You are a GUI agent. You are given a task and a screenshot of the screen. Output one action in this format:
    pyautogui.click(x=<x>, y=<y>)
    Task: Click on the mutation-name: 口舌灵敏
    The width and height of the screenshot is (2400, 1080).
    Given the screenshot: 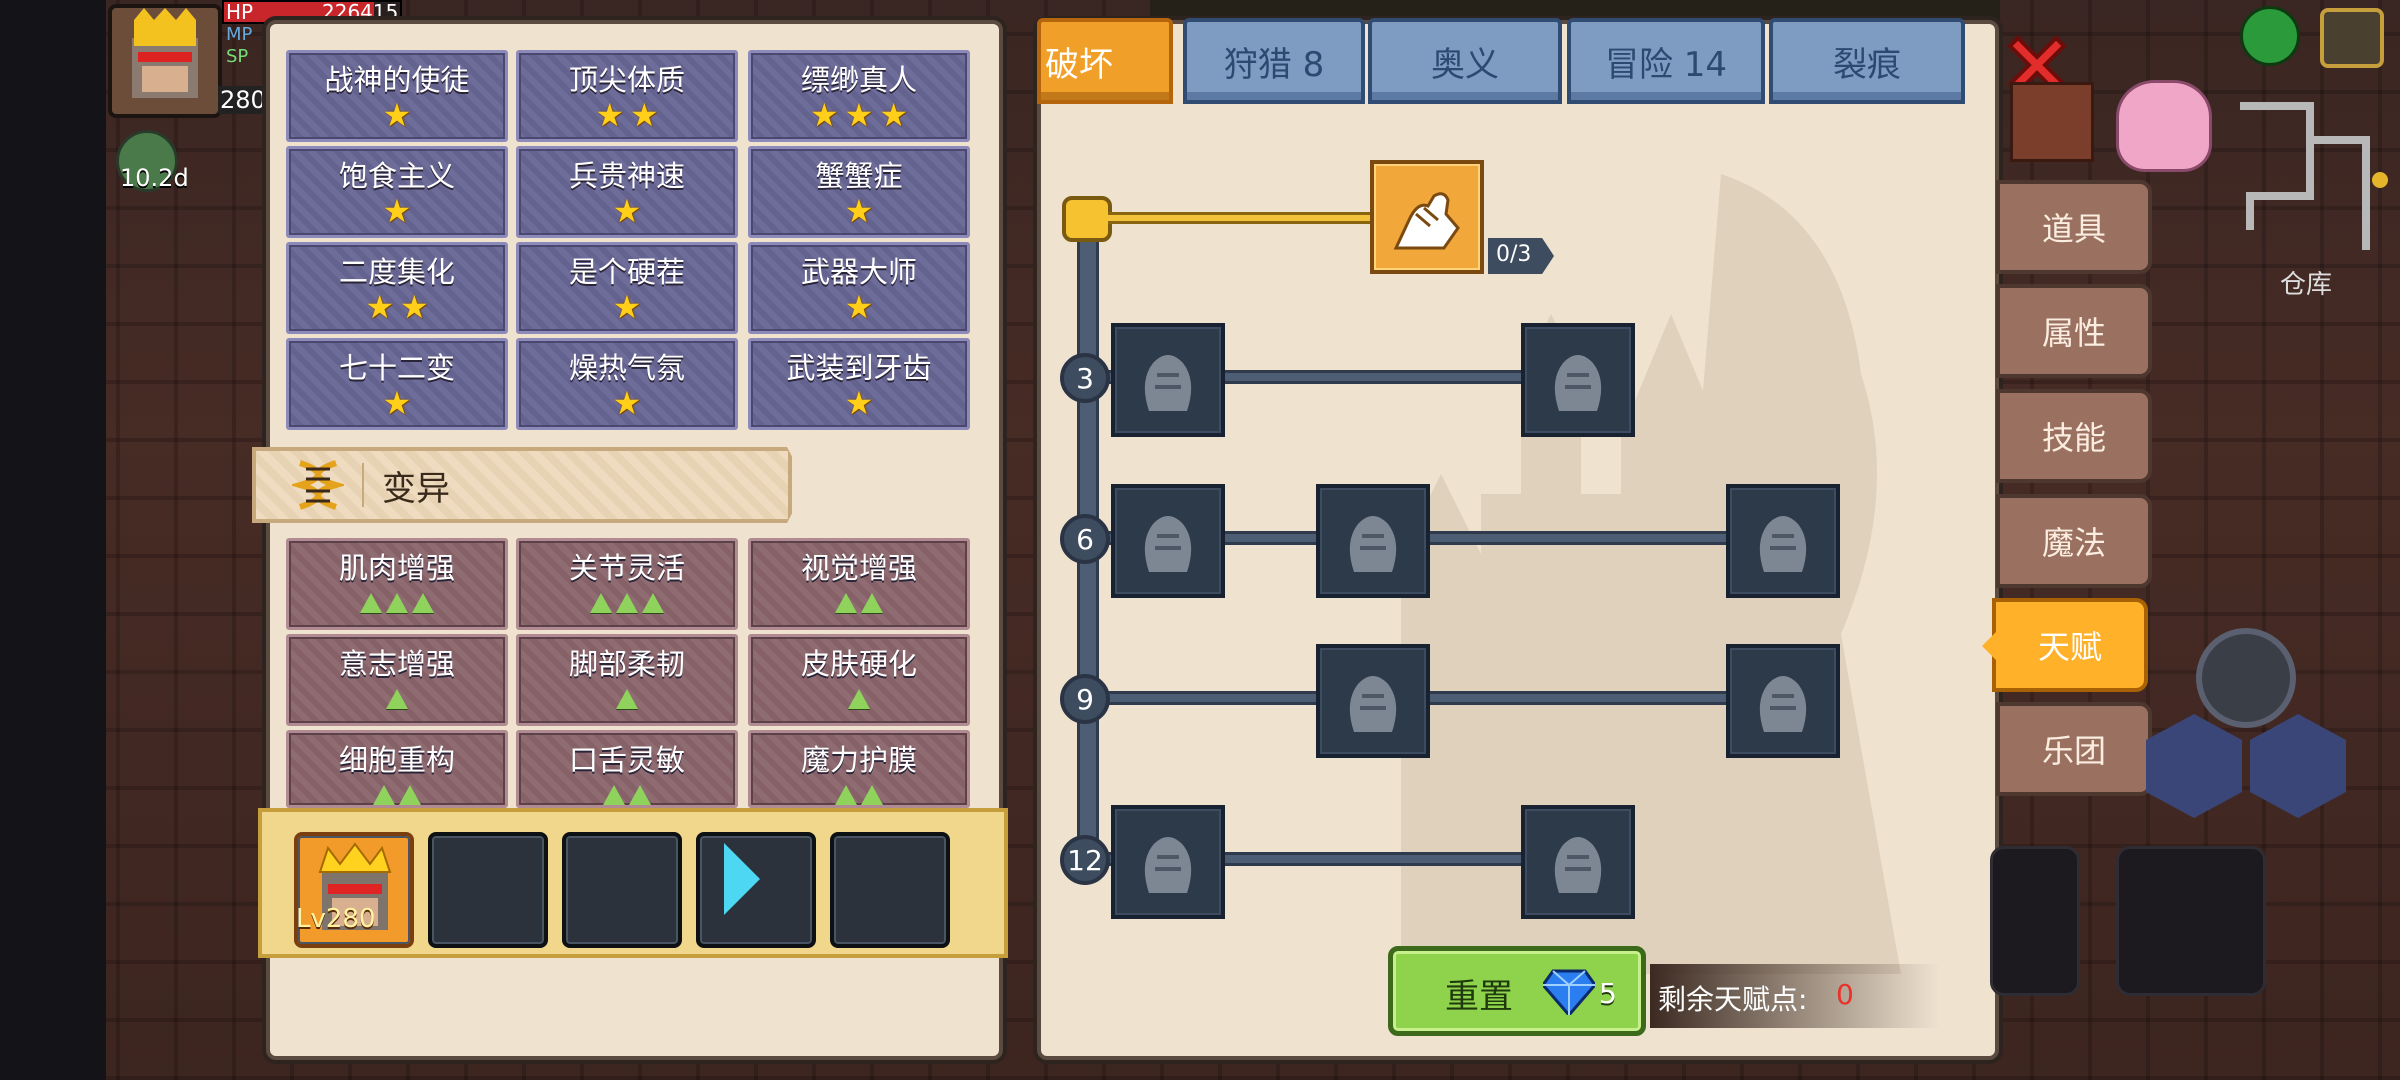 What is the action you would take?
    pyautogui.click(x=626, y=760)
    